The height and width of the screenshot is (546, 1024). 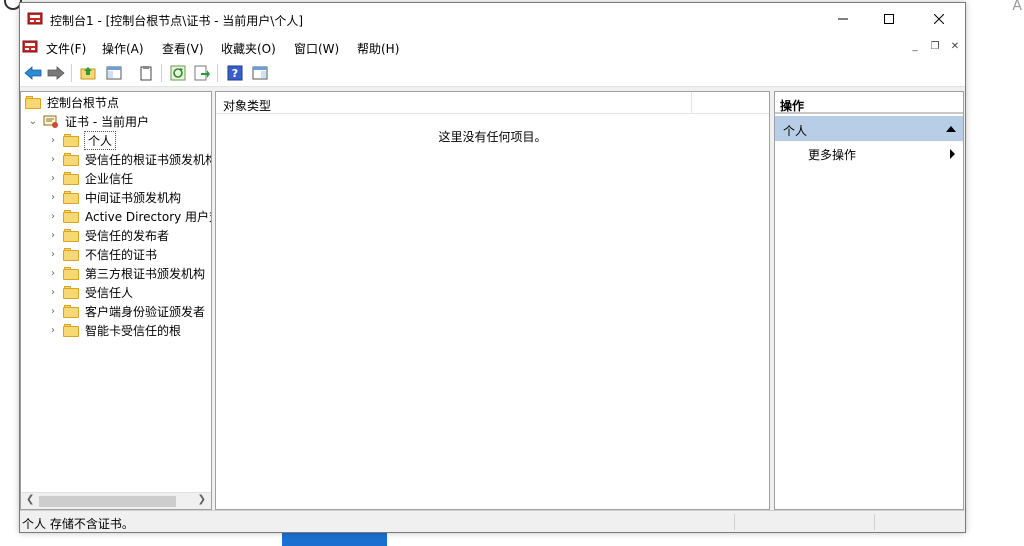 What do you see at coordinates (83, 103) in the screenshot?
I see `tree-item-label: 控制台根节点` at bounding box center [83, 103].